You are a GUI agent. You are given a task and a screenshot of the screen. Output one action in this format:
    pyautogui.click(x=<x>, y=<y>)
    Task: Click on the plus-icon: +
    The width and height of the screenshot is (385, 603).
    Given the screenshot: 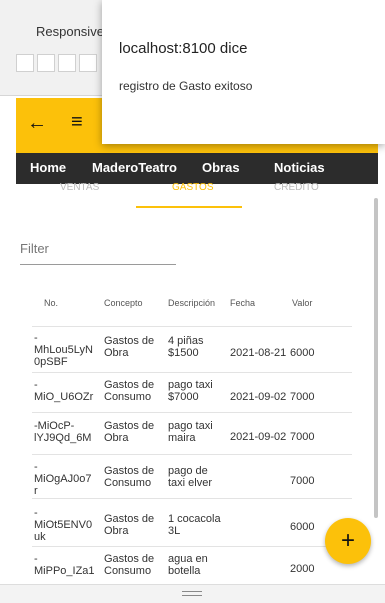 What is the action you would take?
    pyautogui.click(x=347, y=540)
    